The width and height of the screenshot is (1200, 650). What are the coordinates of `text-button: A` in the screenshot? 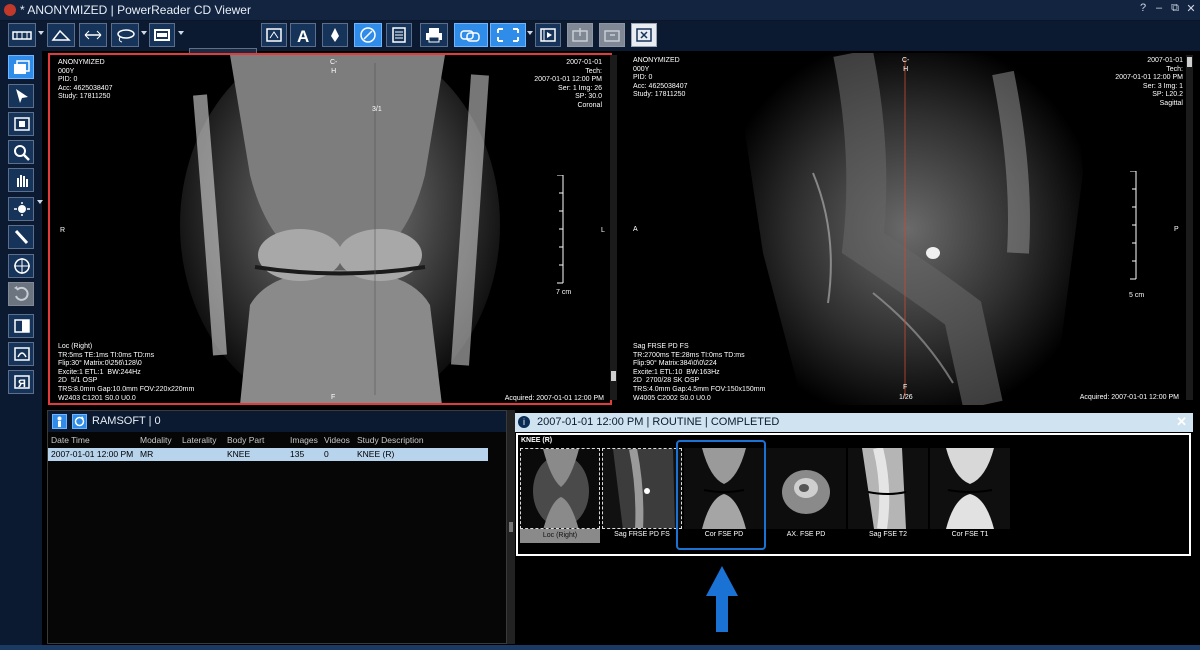 It's located at (303, 35).